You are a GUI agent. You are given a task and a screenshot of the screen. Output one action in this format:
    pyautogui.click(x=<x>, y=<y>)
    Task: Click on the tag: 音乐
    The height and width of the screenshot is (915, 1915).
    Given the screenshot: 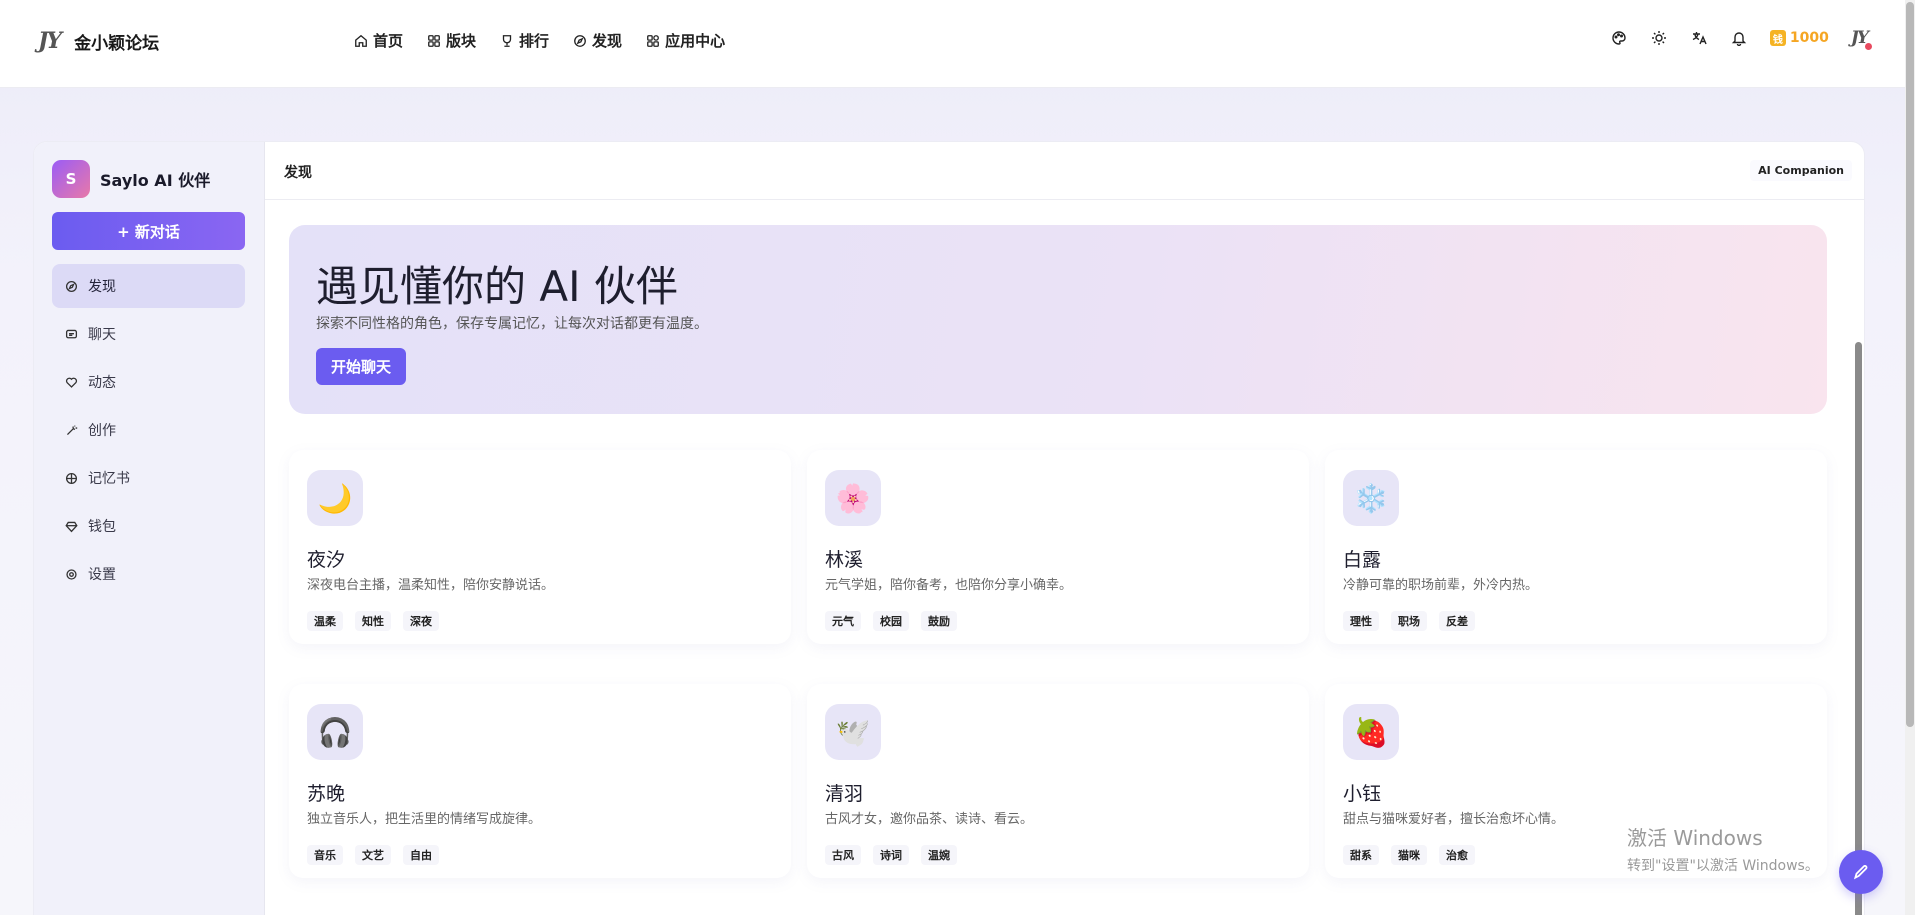 What is the action you would take?
    pyautogui.click(x=325, y=855)
    